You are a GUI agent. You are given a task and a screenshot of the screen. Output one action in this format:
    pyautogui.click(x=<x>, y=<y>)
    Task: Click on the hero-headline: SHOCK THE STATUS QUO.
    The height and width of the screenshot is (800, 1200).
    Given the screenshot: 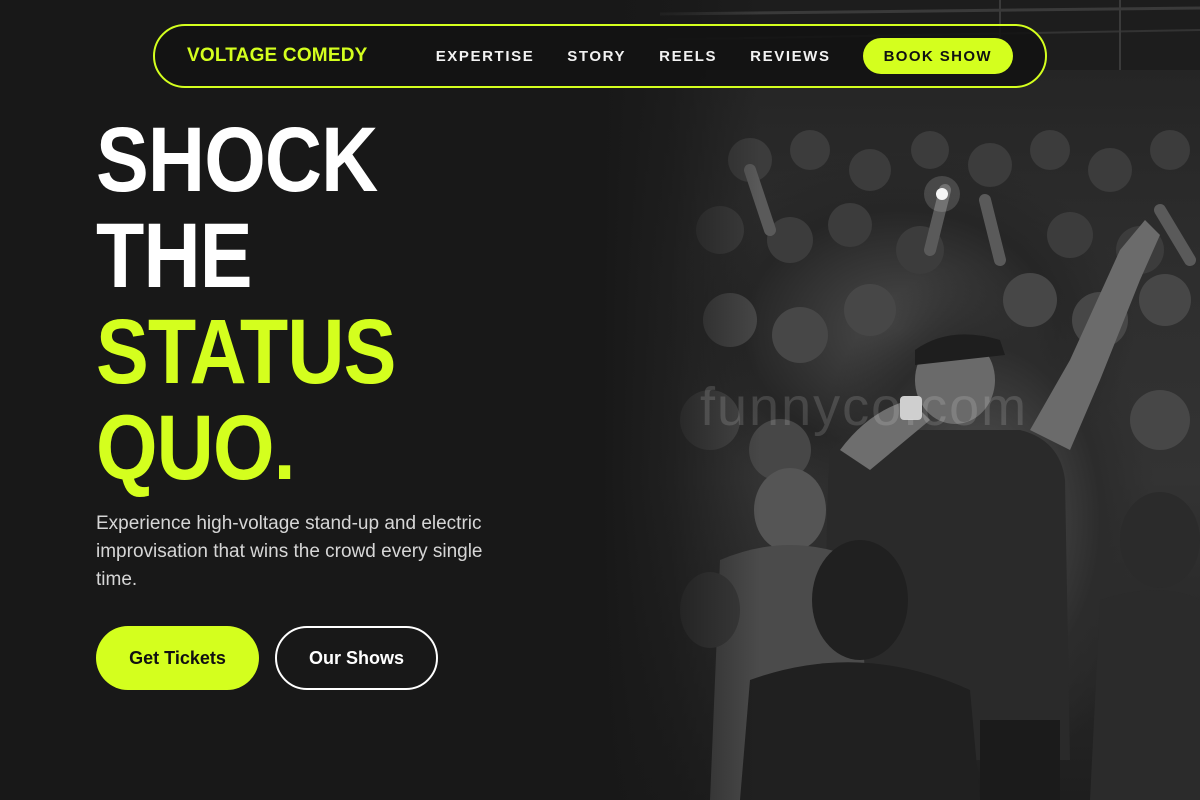 What is the action you would take?
    pyautogui.click(x=246, y=304)
    